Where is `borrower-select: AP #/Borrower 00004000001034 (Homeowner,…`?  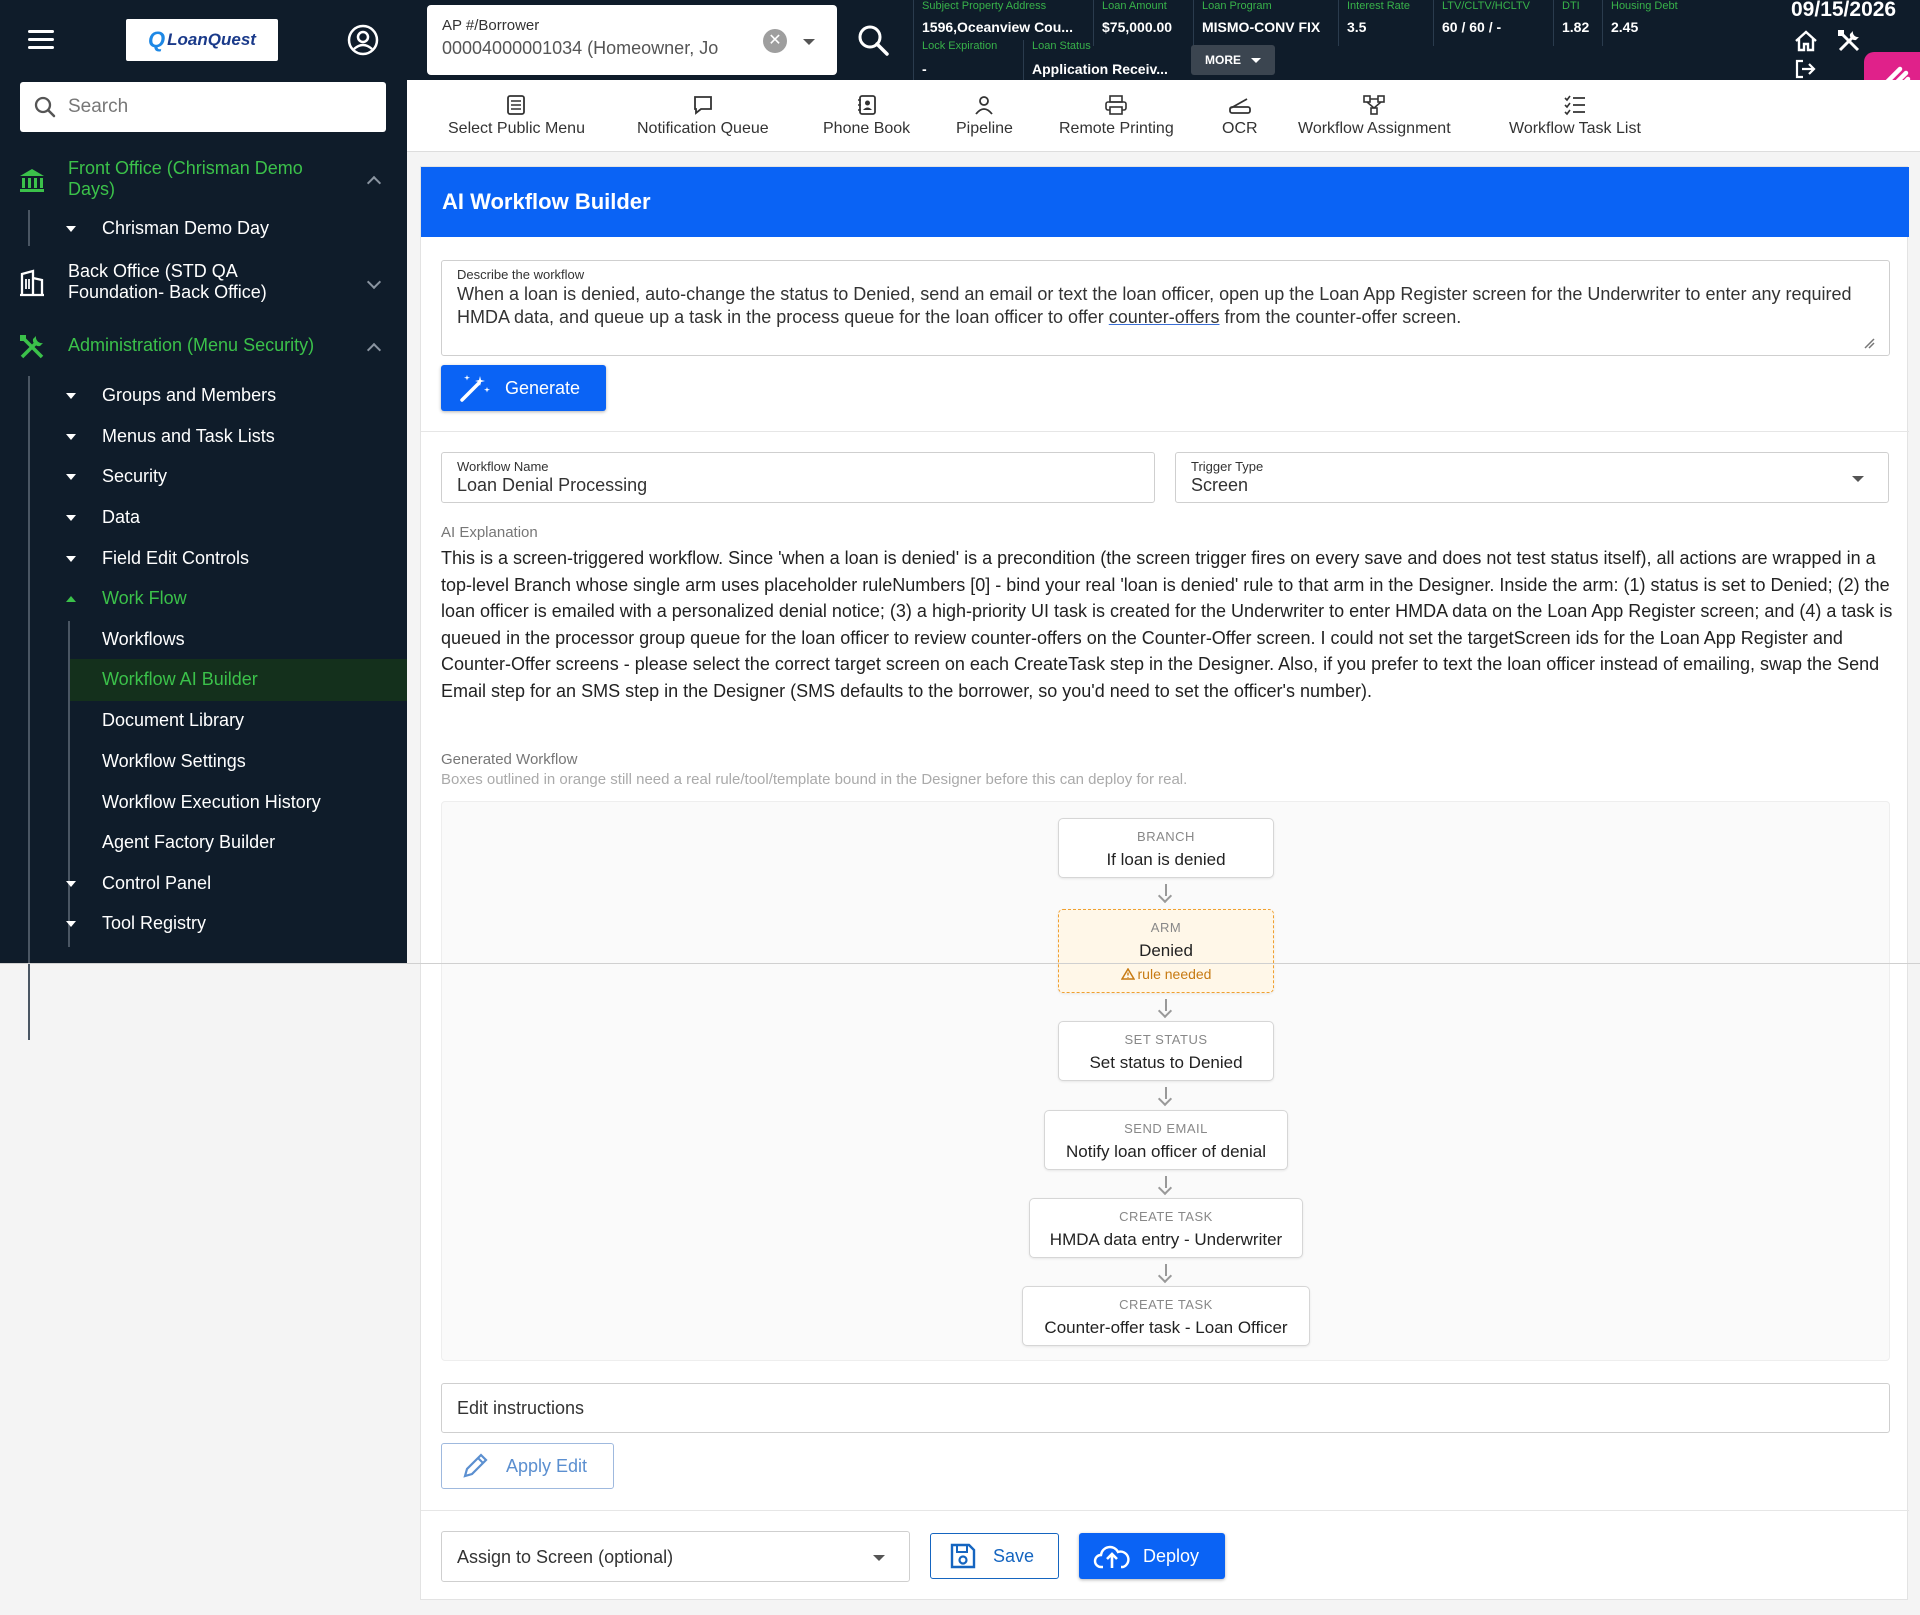
borrower-select: AP #/Borrower 00004000001034 (Homeowner,… is located at coordinates (632, 40).